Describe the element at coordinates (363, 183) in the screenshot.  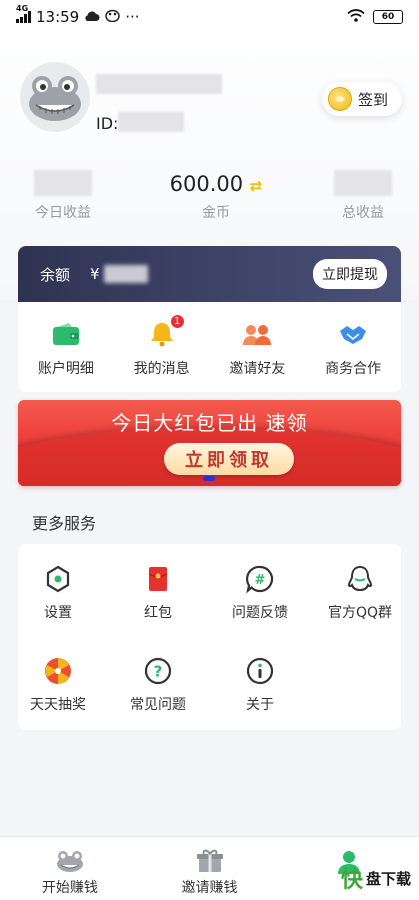
I see `total-earnings-redacted` at that location.